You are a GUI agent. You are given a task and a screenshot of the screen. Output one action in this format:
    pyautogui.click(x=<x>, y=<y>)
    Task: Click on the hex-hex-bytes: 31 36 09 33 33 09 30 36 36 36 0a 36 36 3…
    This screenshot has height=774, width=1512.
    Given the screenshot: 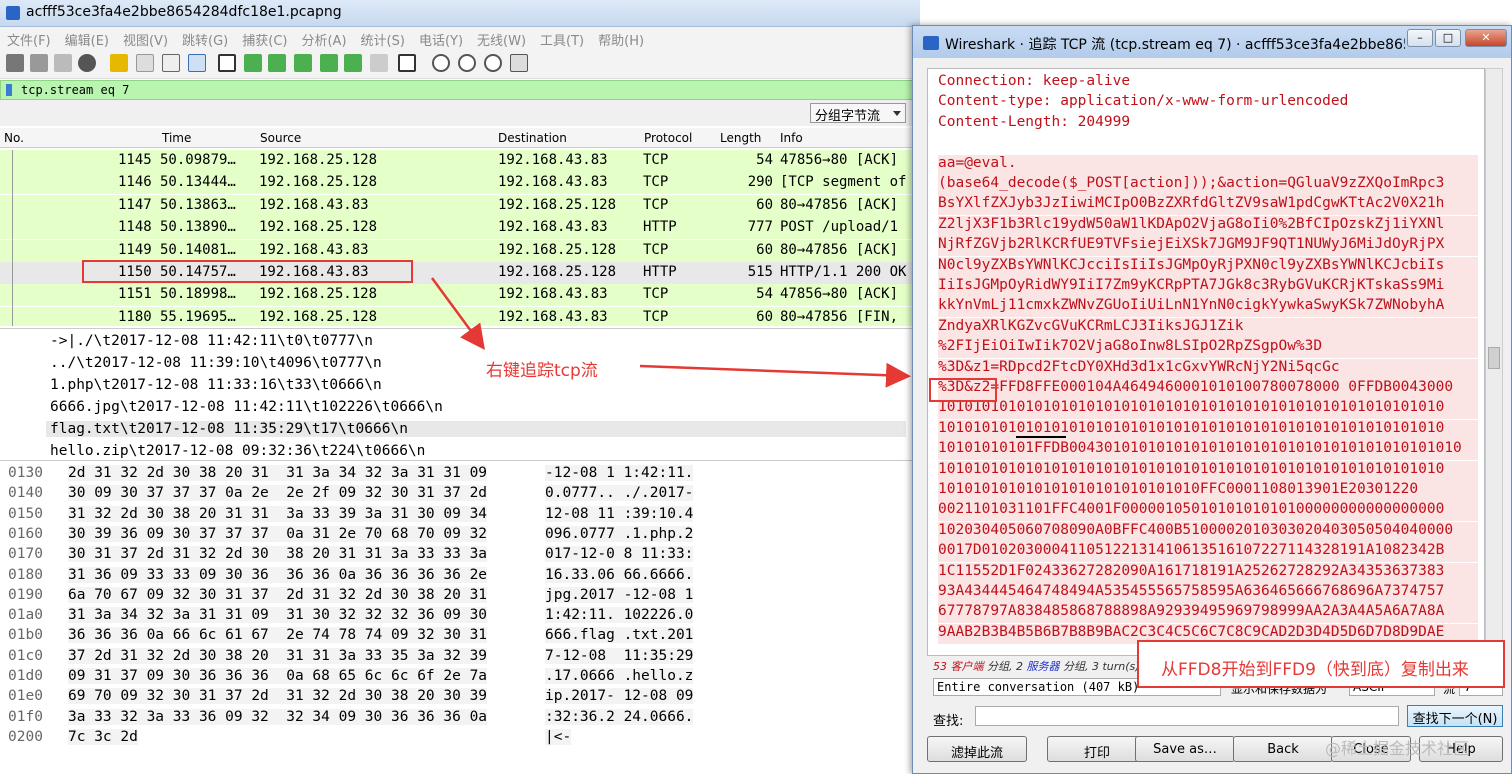 What is the action you would take?
    pyautogui.click(x=278, y=574)
    